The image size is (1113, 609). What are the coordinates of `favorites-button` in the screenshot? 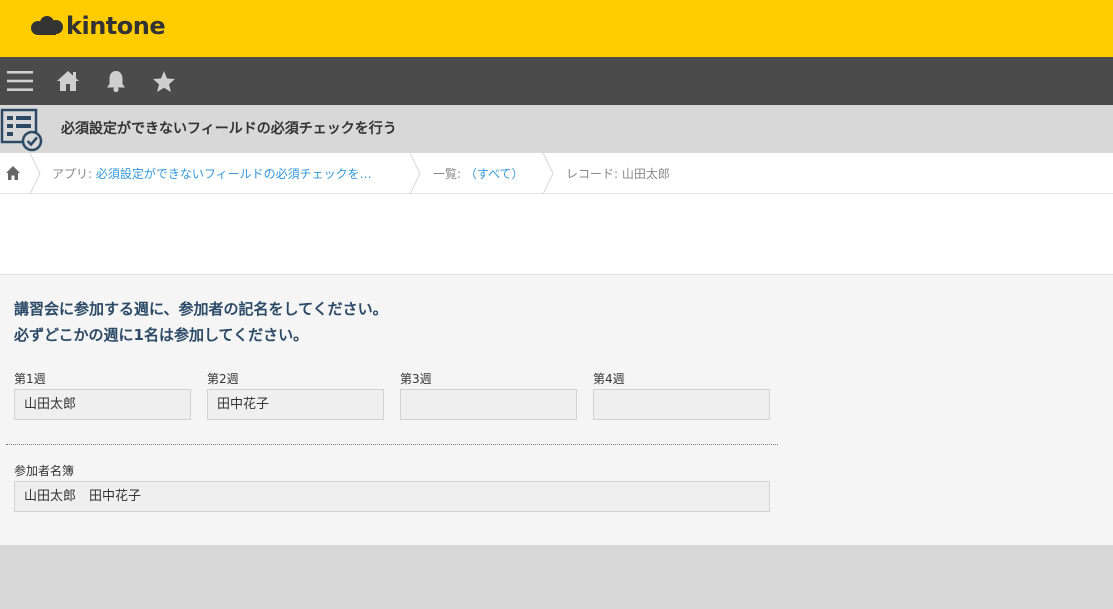 It's located at (164, 81).